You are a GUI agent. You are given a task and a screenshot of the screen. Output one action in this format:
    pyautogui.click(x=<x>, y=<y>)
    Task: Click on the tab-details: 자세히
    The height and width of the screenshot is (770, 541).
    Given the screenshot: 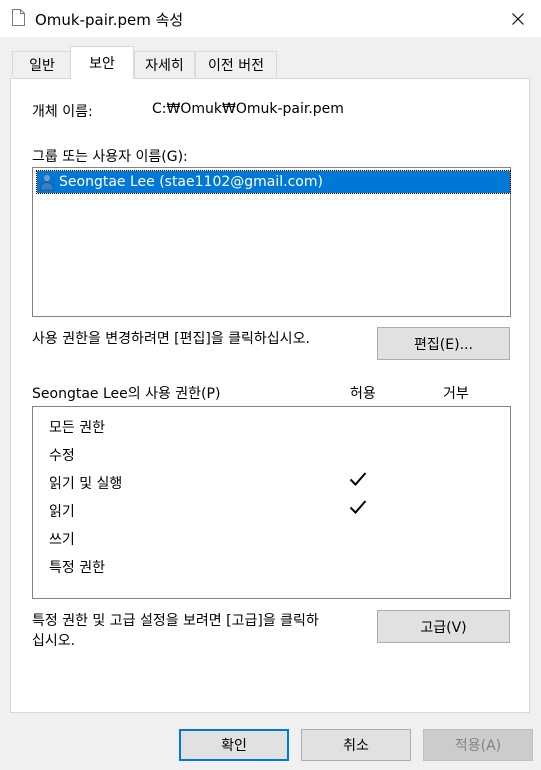 What is the action you would take?
    pyautogui.click(x=164, y=64)
    